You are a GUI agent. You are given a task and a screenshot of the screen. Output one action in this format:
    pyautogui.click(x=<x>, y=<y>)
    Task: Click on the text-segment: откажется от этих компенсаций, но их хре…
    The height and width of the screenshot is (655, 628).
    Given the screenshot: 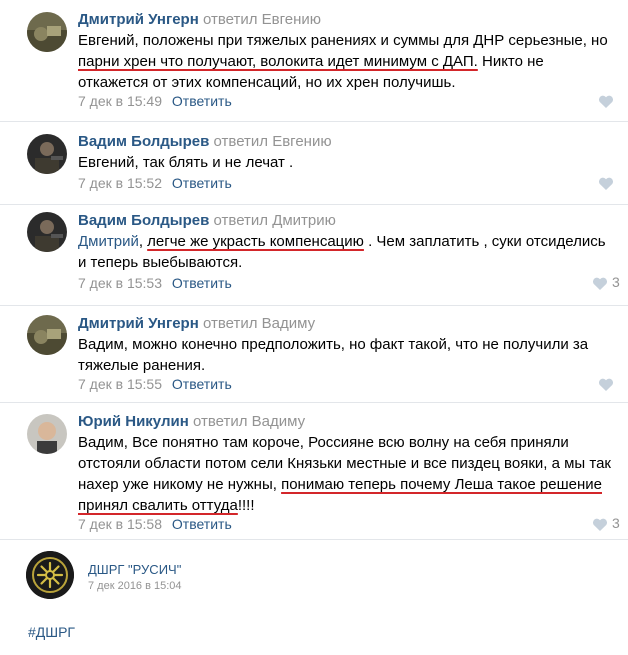 What is the action you would take?
    pyautogui.click(x=267, y=82)
    